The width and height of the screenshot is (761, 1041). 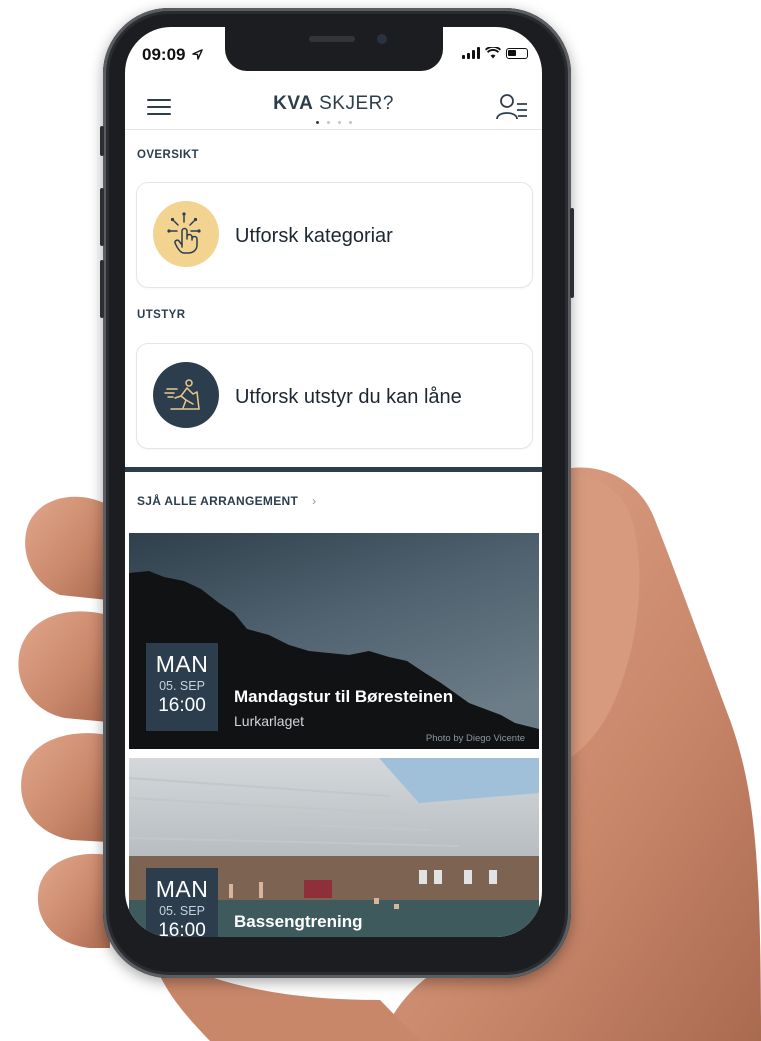 What do you see at coordinates (475, 738) in the screenshot?
I see `photo-credit: Photo by Diego Vicente` at bounding box center [475, 738].